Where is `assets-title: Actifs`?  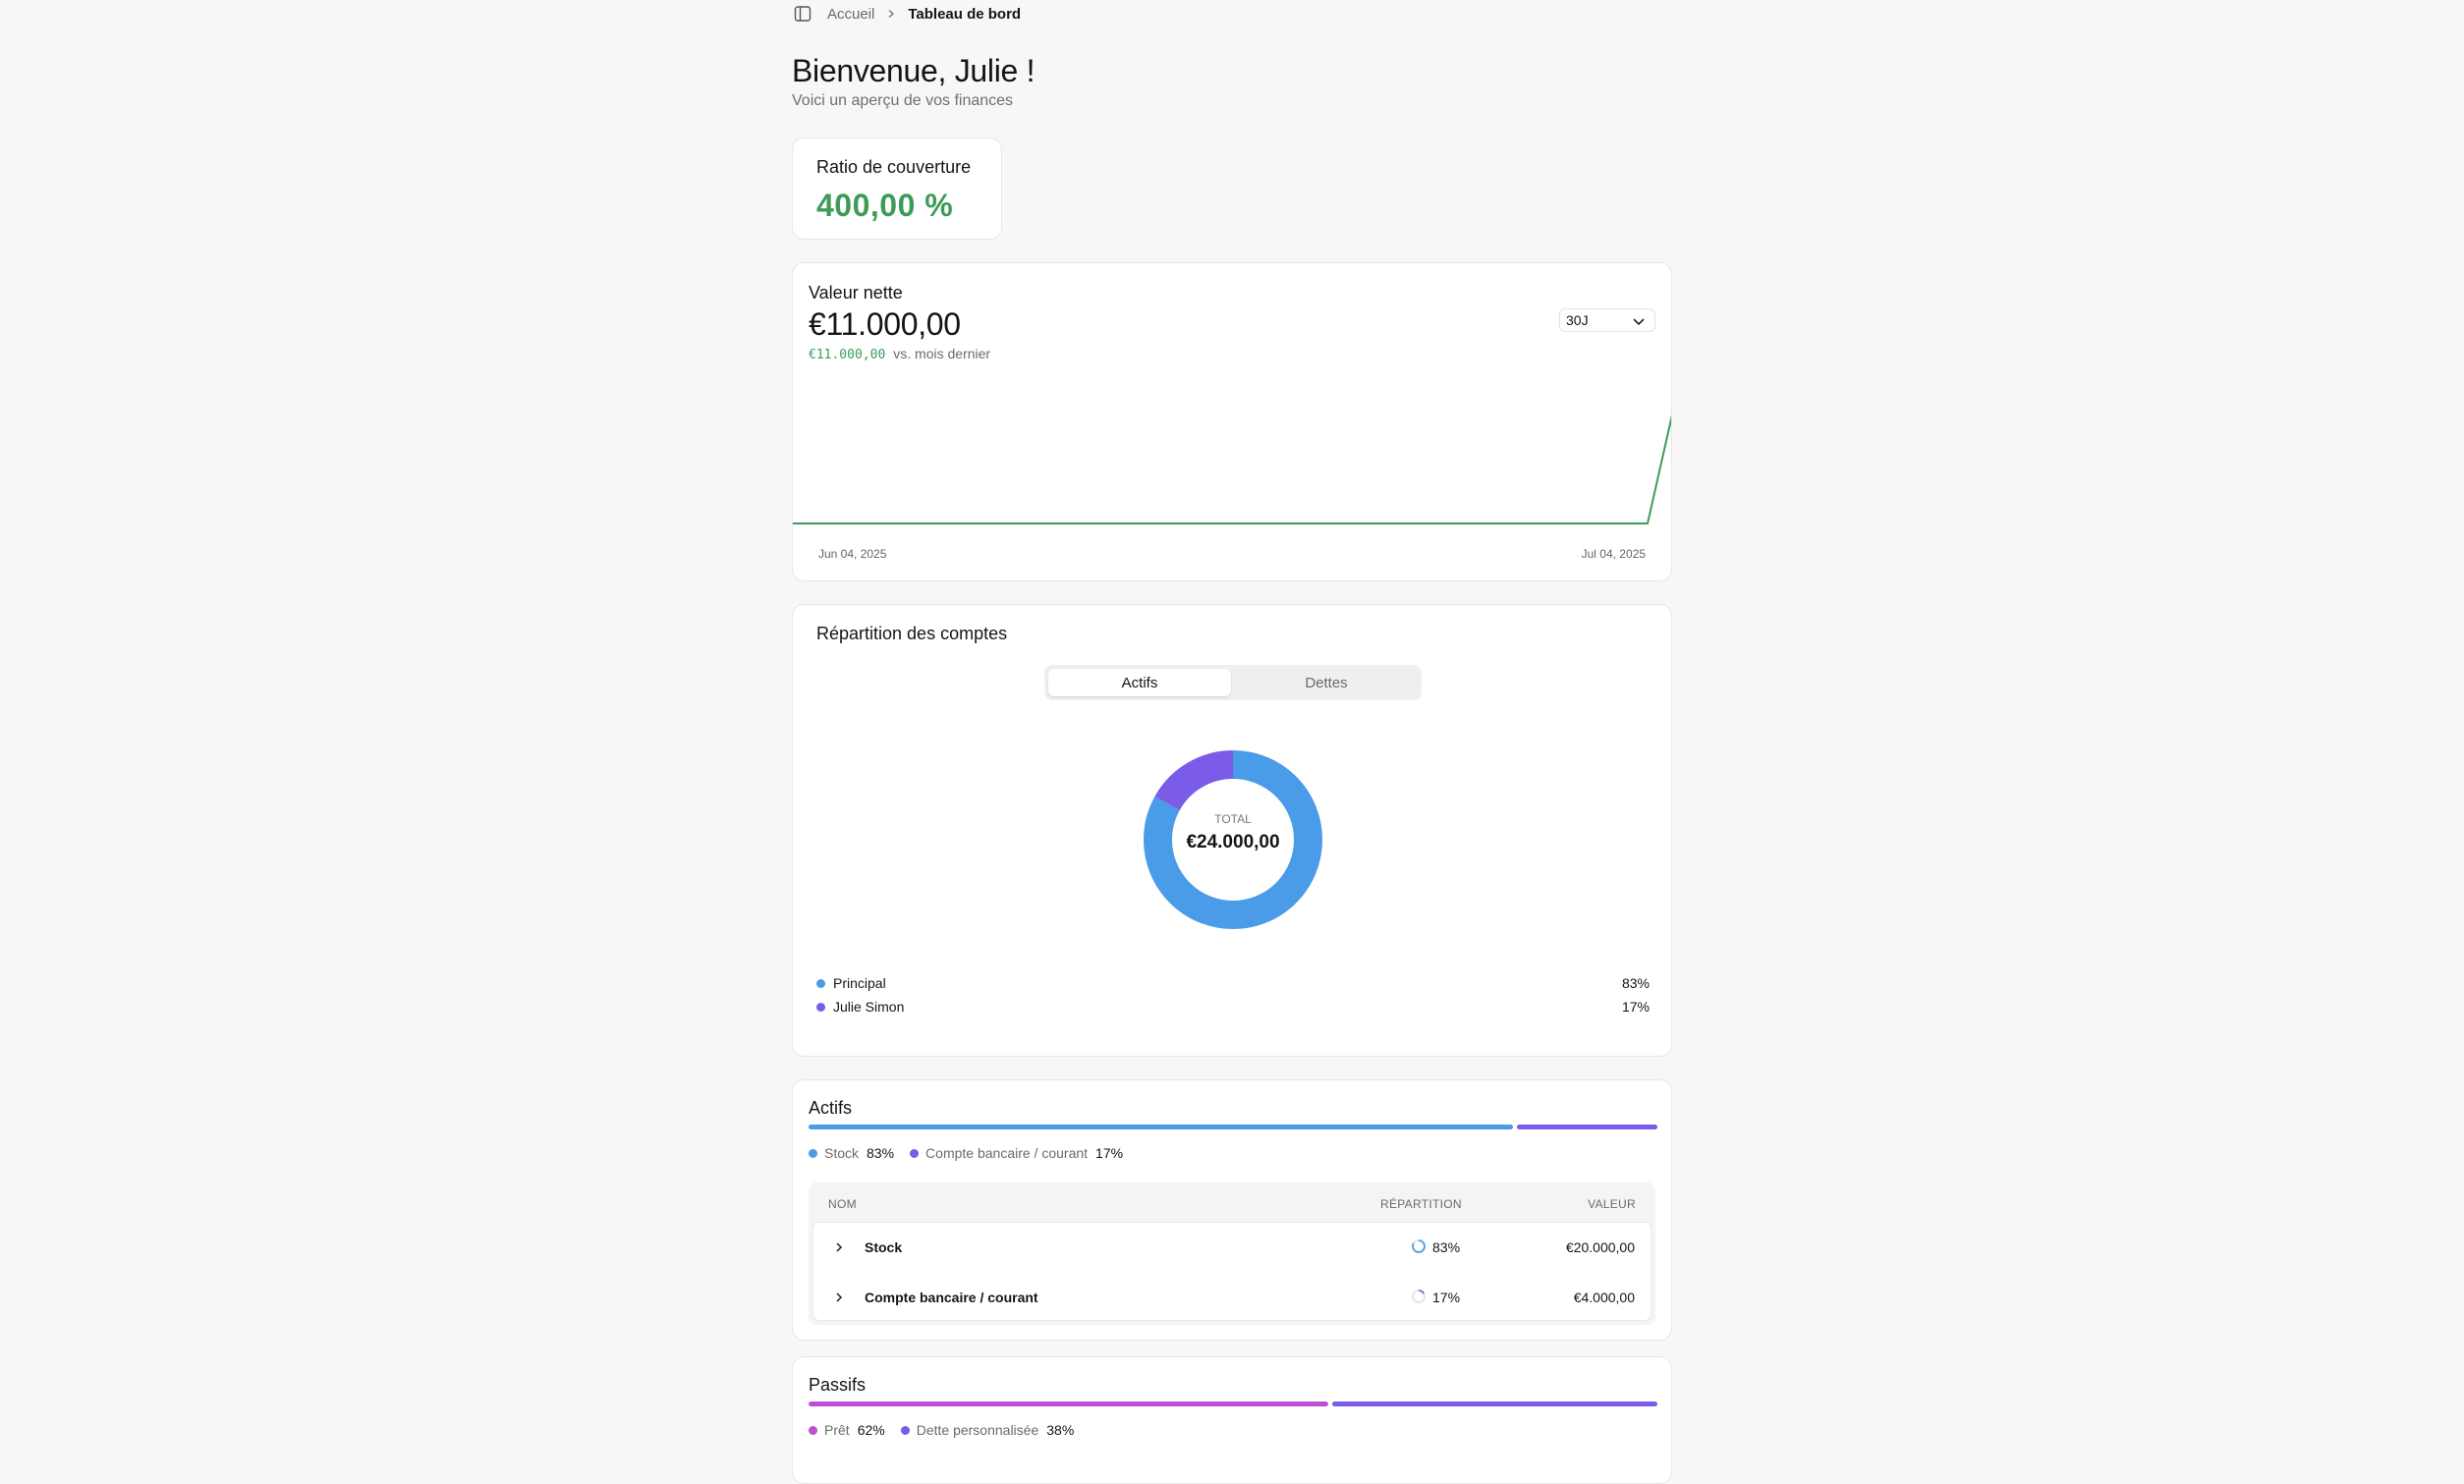 assets-title: Actifs is located at coordinates (831, 1108).